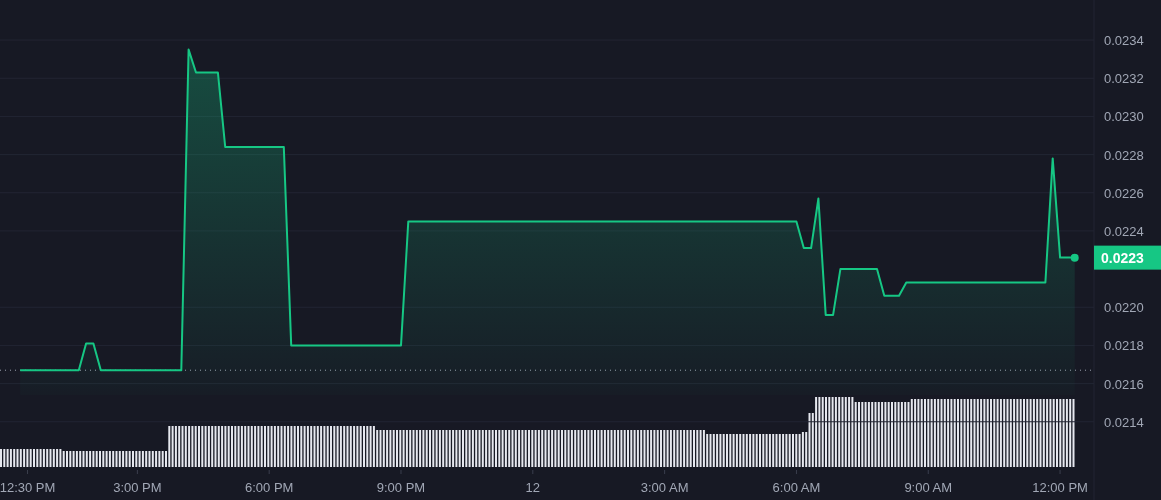 This screenshot has height=500, width=1161. Describe the element at coordinates (1060, 487) in the screenshot. I see `x-axis-label: 12:00 PM` at that location.